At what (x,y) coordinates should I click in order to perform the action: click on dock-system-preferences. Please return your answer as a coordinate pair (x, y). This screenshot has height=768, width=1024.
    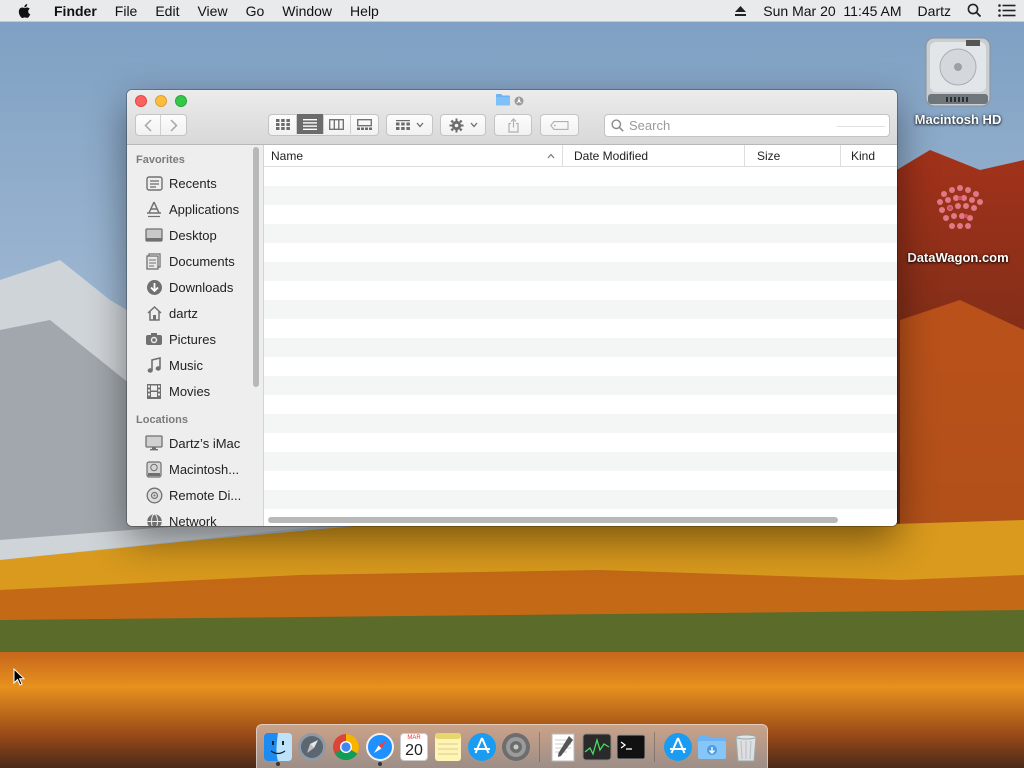
    Looking at the image, I should click on (516, 747).